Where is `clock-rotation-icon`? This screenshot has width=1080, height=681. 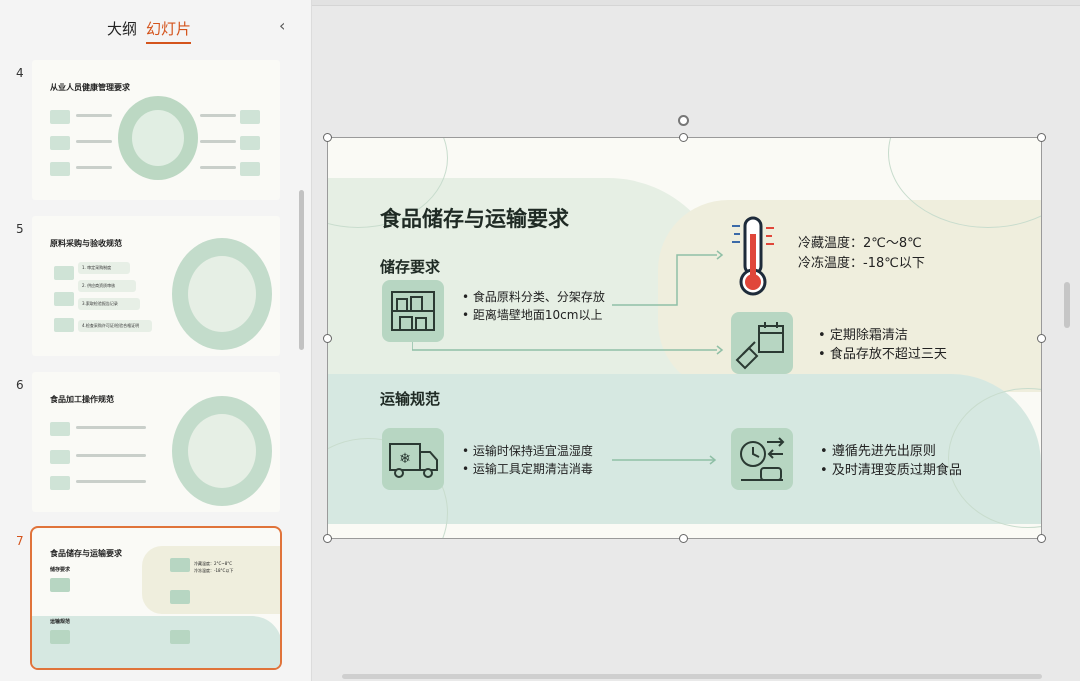
clock-rotation-icon is located at coordinates (762, 459).